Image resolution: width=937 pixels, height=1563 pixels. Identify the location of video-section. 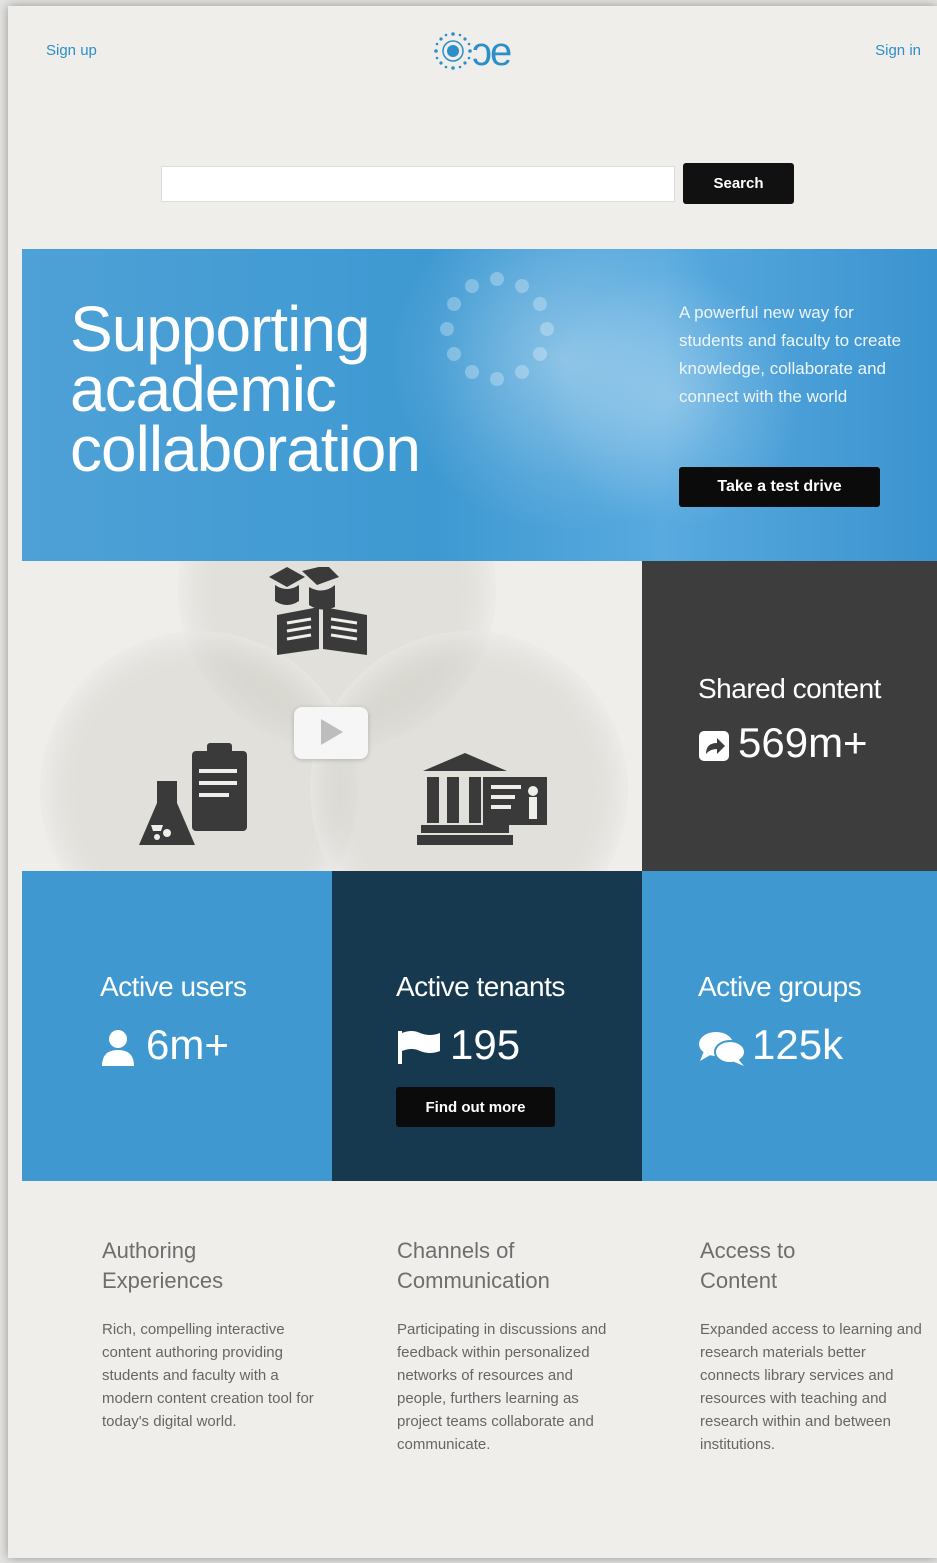
(332, 716).